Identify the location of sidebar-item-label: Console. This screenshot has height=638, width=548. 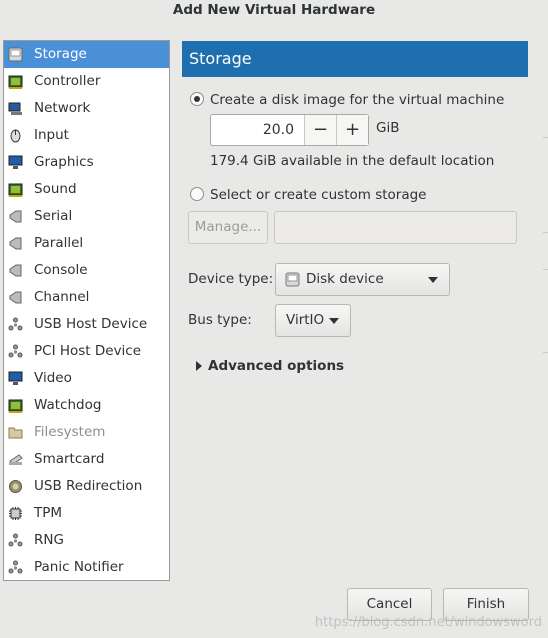
(61, 270).